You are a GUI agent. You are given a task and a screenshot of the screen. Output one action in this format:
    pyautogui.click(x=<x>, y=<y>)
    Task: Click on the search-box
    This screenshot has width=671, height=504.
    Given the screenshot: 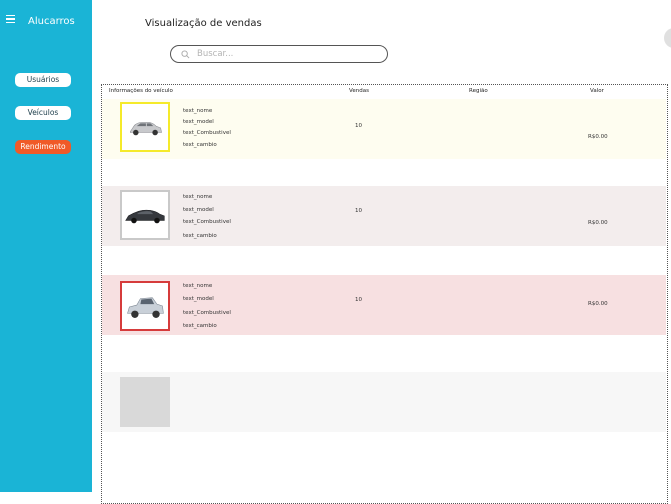 What is the action you would take?
    pyautogui.click(x=279, y=54)
    